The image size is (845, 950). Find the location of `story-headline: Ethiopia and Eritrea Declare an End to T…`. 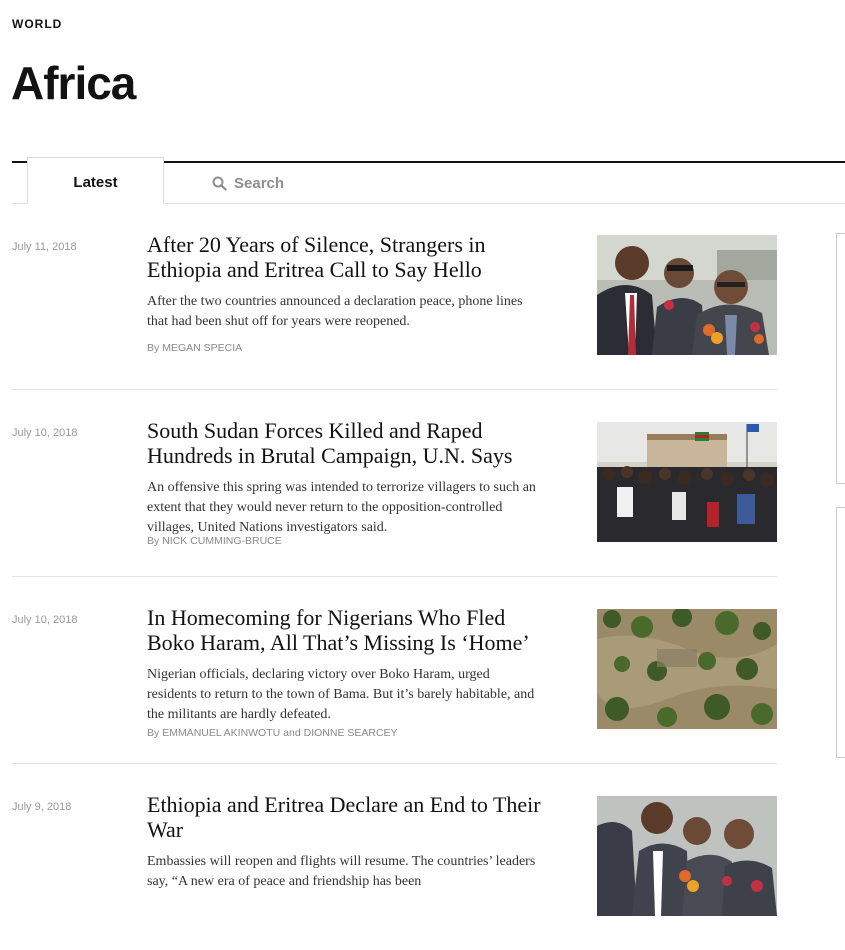

story-headline: Ethiopia and Eritrea Declare an End to T… is located at coordinates (347, 817).